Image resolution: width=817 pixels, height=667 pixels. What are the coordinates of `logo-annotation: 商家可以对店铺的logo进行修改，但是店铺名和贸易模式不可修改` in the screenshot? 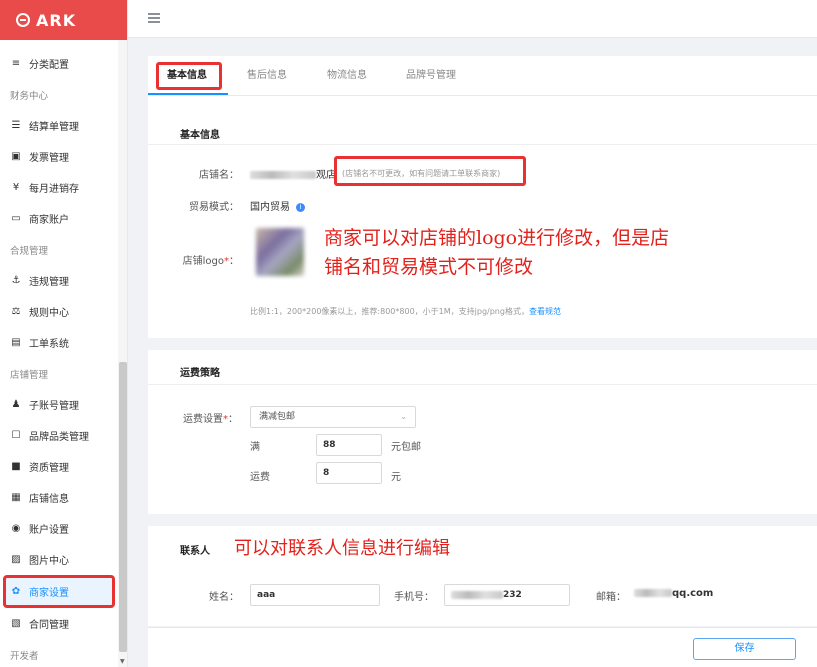 It's located at (497, 252).